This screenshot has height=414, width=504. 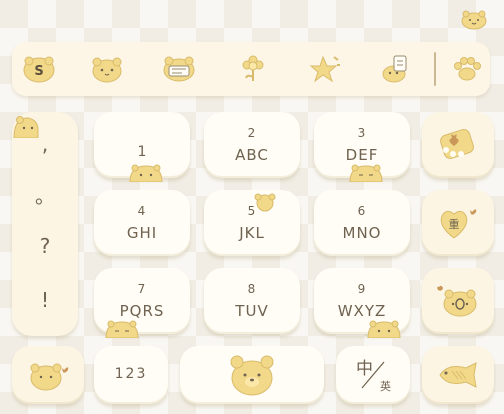 What do you see at coordinates (397, 69) in the screenshot?
I see `clipboard-bear-icon` at bounding box center [397, 69].